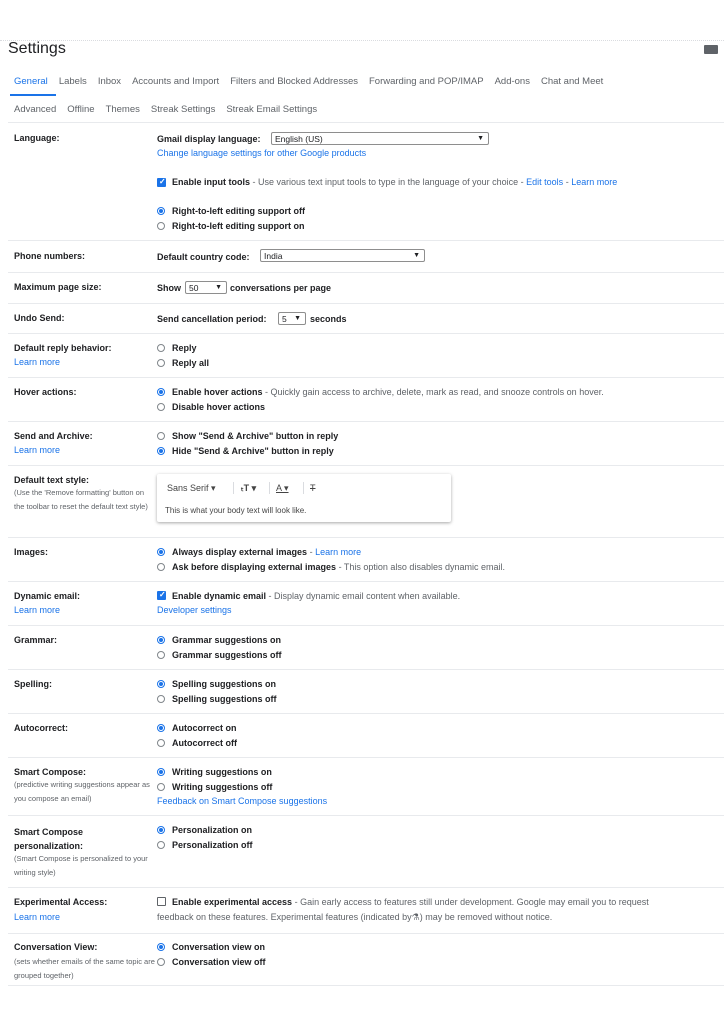  I want to click on hover-actions-label: Hover actions:, so click(45, 392).